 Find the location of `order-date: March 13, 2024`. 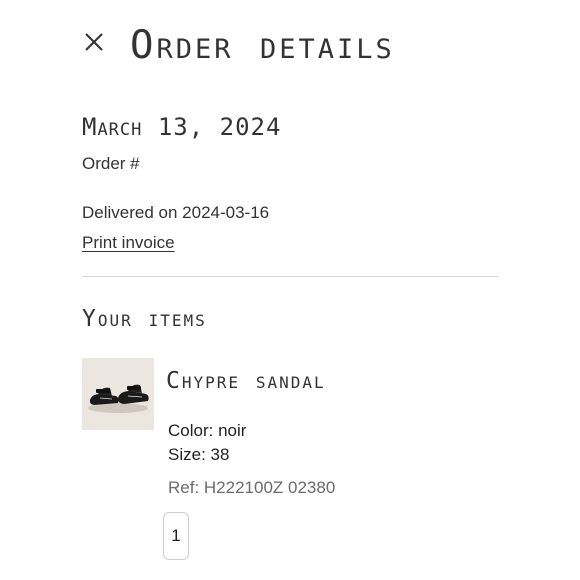

order-date: March 13, 2024 is located at coordinates (182, 127).